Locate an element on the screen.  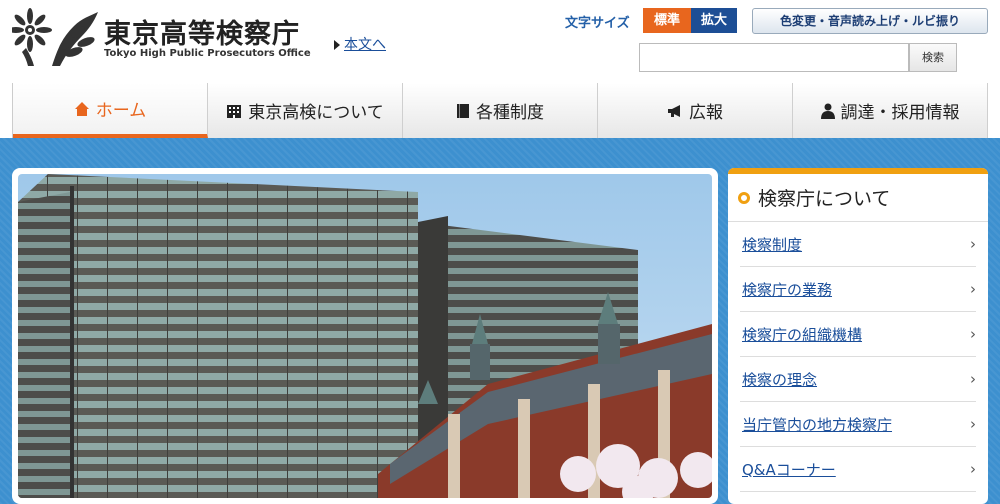
megaphone-icon is located at coordinates (675, 111).